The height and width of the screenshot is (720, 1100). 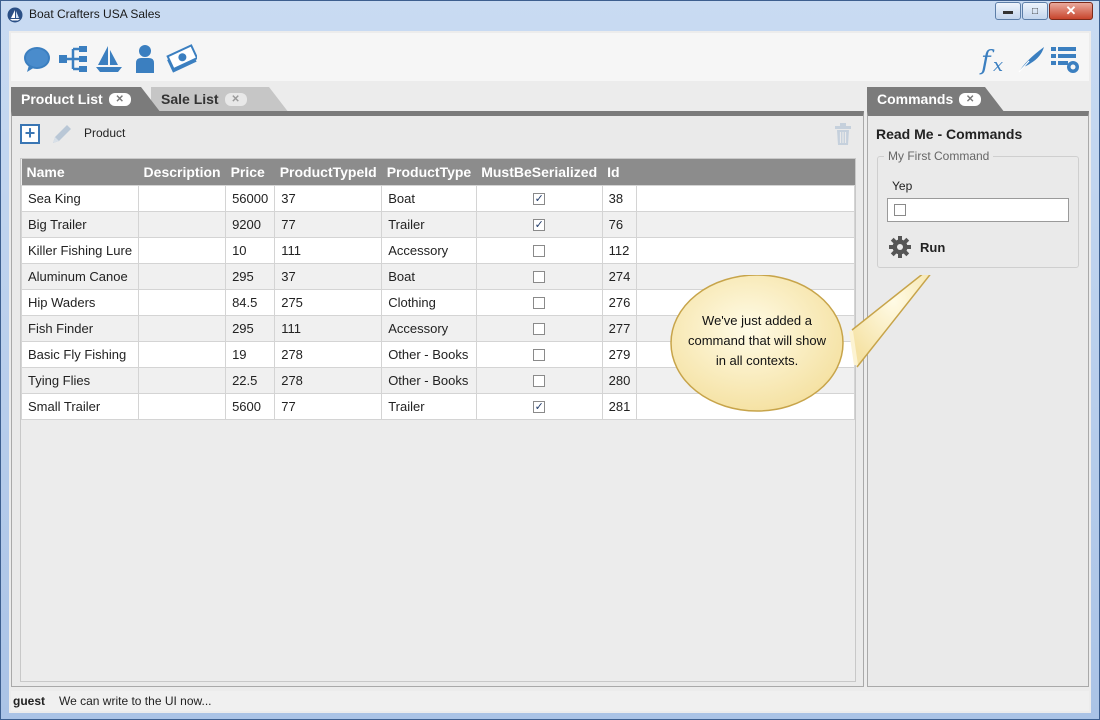 What do you see at coordinates (328, 354) in the screenshot?
I see `cell-product-type-id: 278` at bounding box center [328, 354].